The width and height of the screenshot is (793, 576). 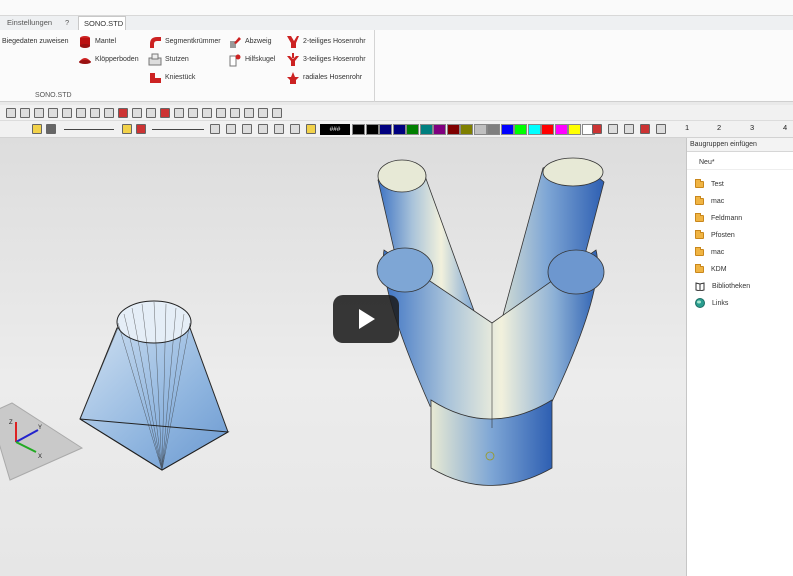 I want to click on zoom-window-icon, so click(x=247, y=129).